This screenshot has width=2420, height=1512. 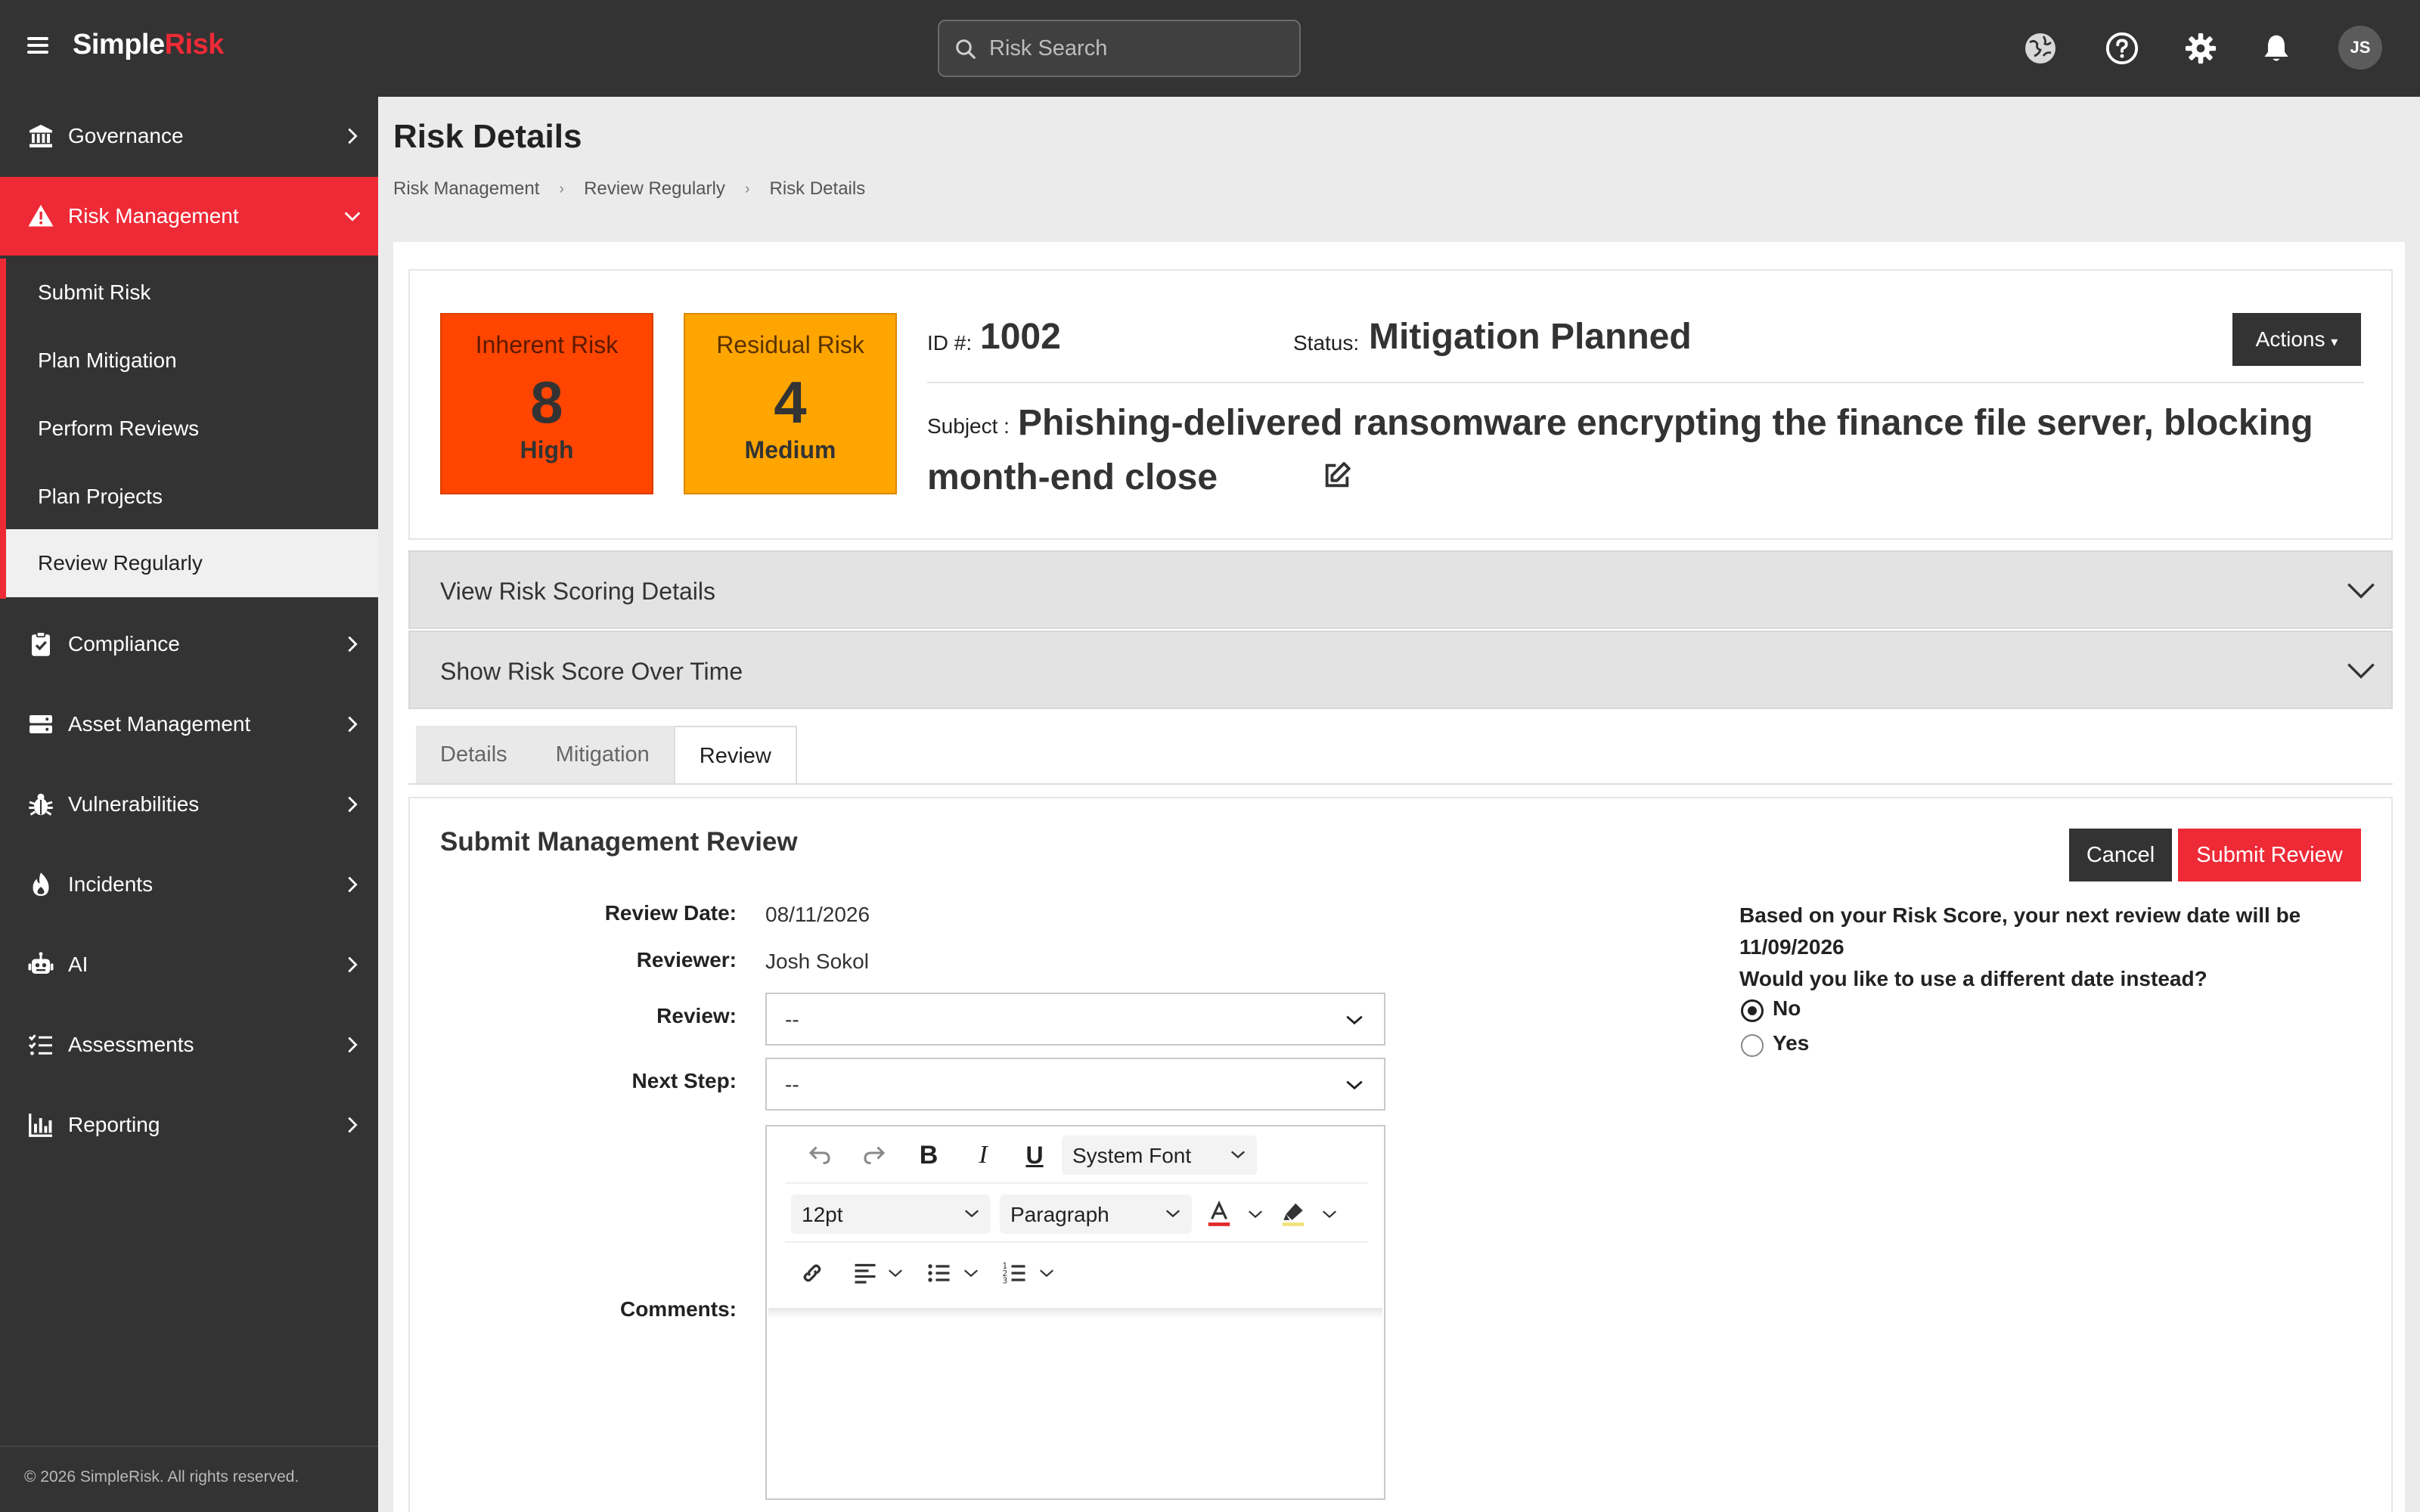 I want to click on text-color-icon, so click(x=1219, y=1214).